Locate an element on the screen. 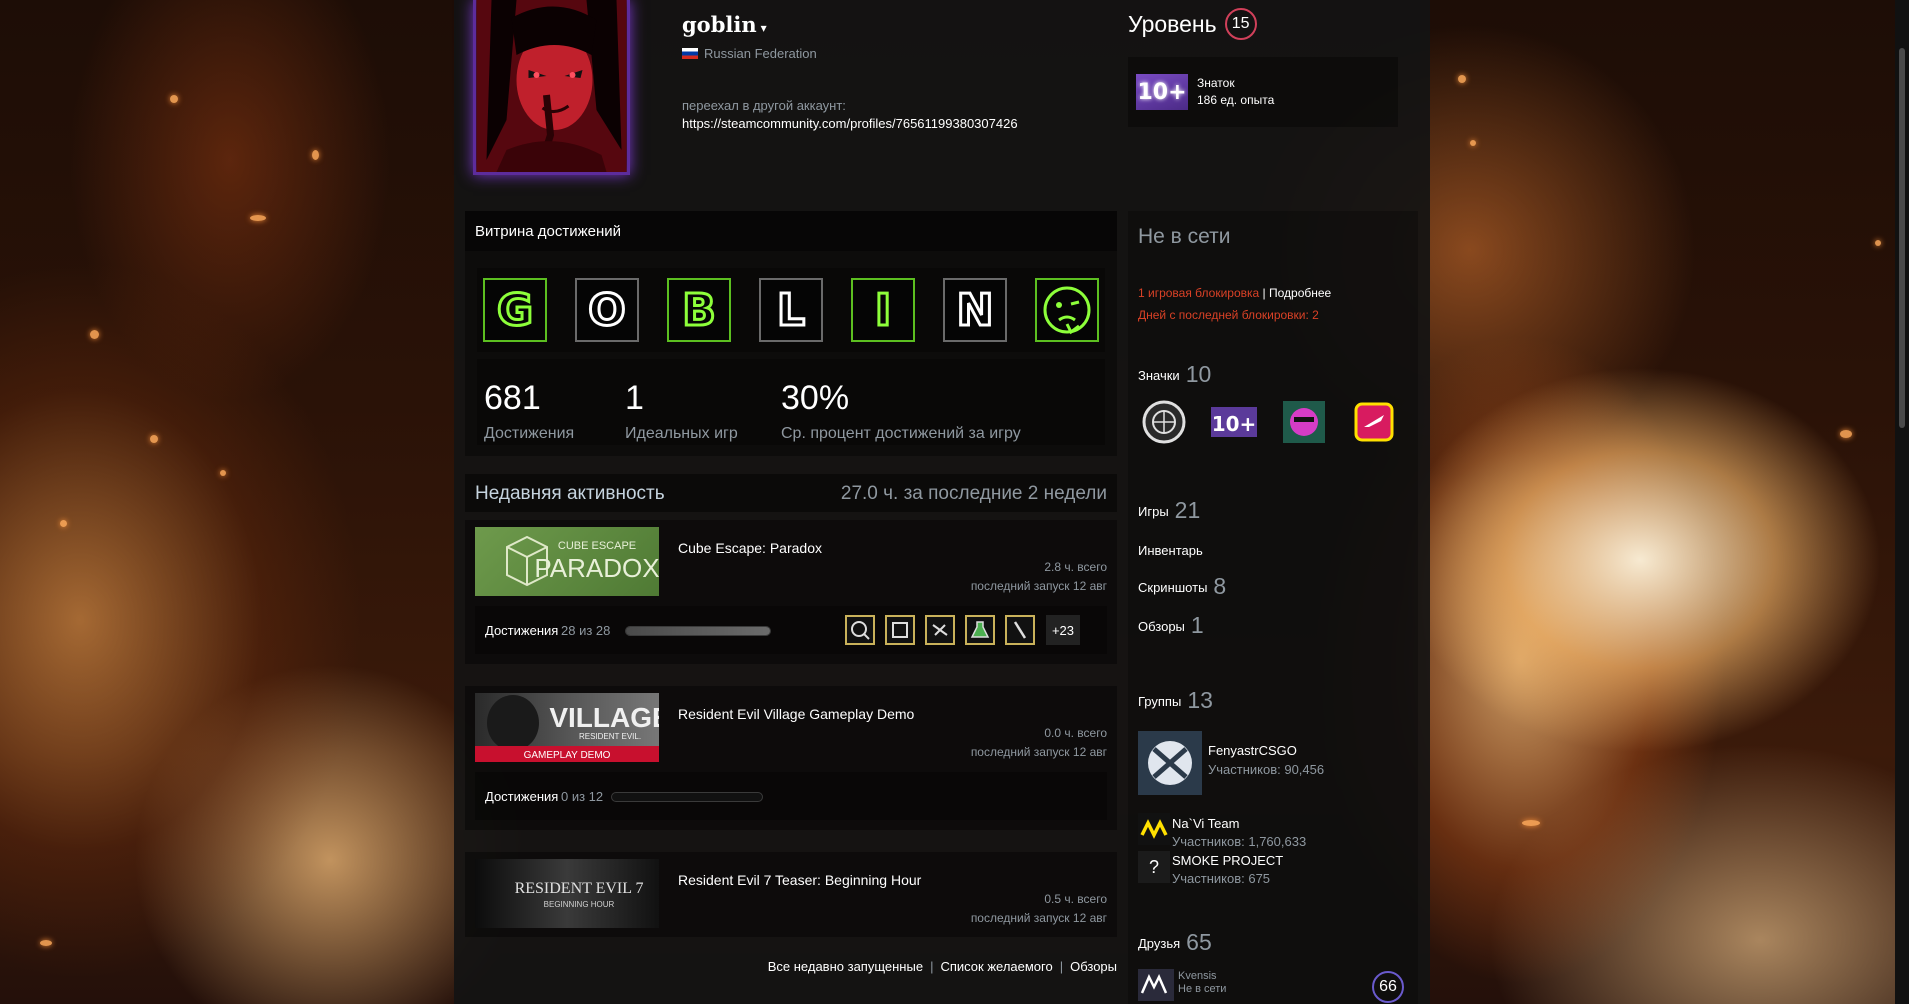 Image resolution: width=1909 pixels, height=1004 pixels. achievements-count: 28 из 28 is located at coordinates (586, 630).